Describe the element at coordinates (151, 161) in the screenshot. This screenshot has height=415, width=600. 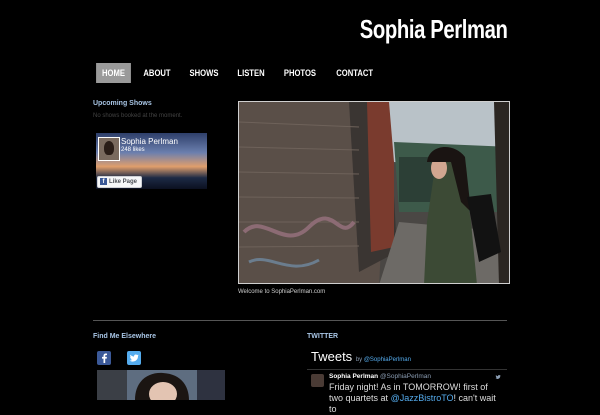
I see `facebook-page-widget: Sophia Perlman 248 likes Like Page` at that location.